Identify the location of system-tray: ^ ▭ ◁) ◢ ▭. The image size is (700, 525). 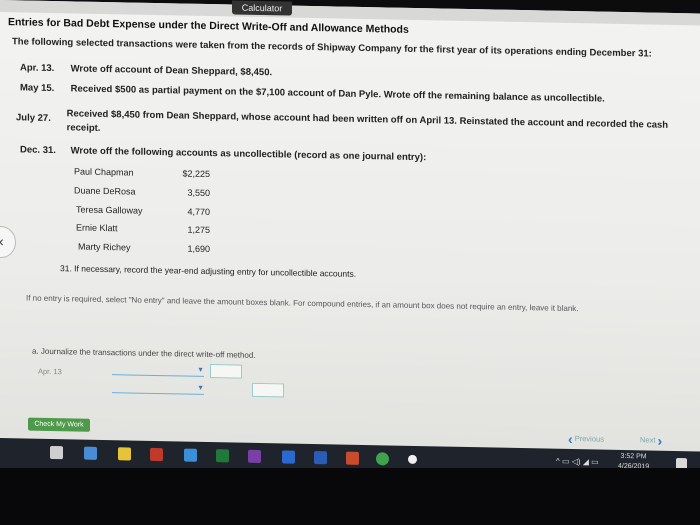
(577, 462).